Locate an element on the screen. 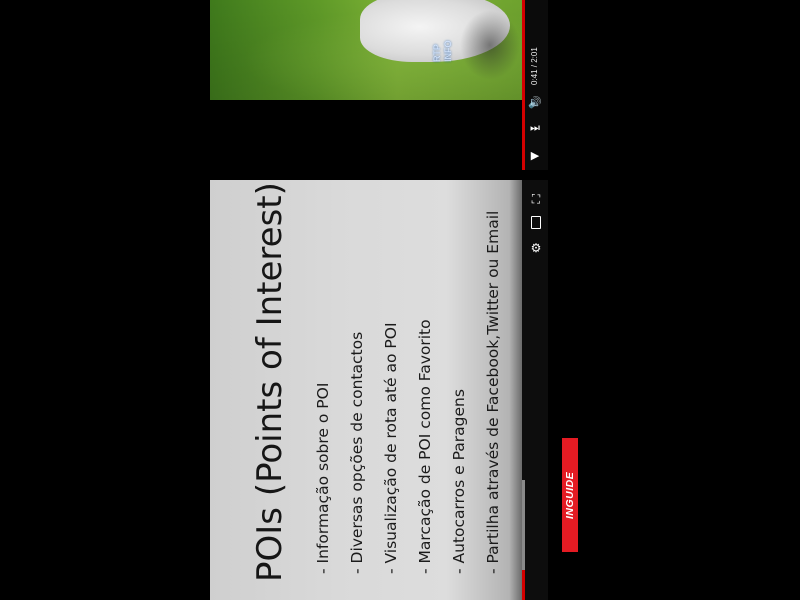  progress-bar-top is located at coordinates (523, 85).